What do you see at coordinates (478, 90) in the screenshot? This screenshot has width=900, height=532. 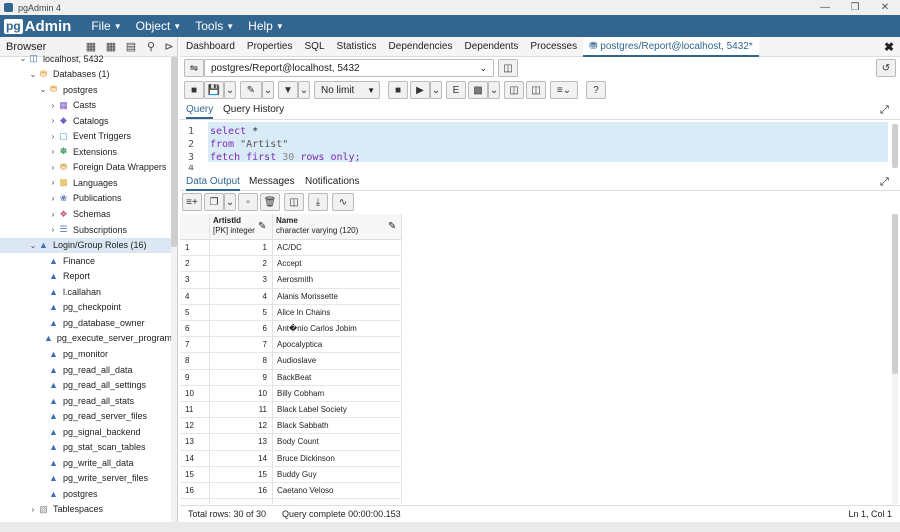 I see `explain-analyze-icon: ▩` at bounding box center [478, 90].